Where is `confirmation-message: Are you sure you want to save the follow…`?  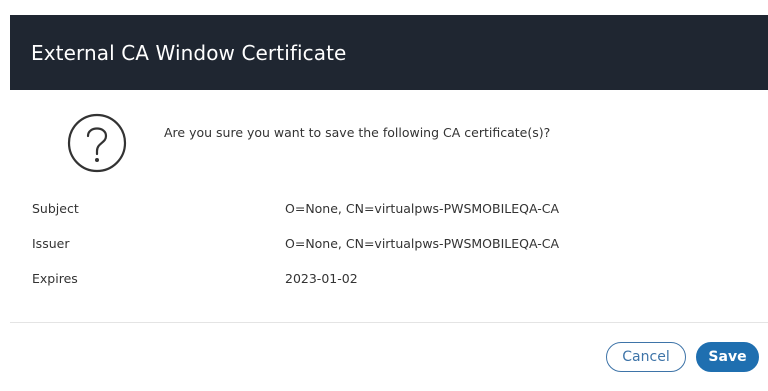
confirmation-message: Are you sure you want to save the follow… is located at coordinates (357, 132).